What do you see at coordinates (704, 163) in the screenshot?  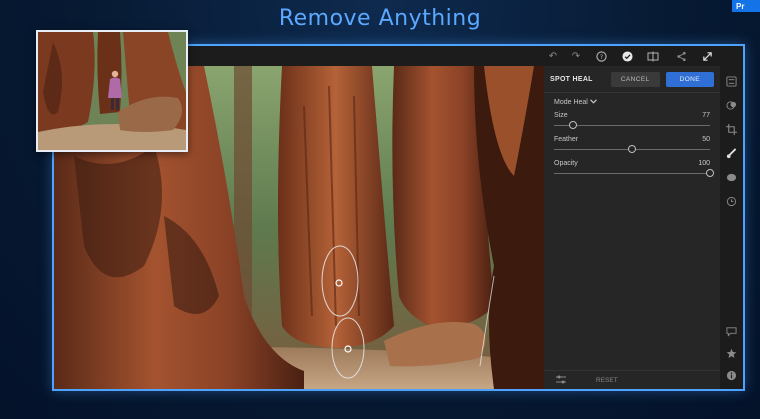 I see `opacity-value: 100` at bounding box center [704, 163].